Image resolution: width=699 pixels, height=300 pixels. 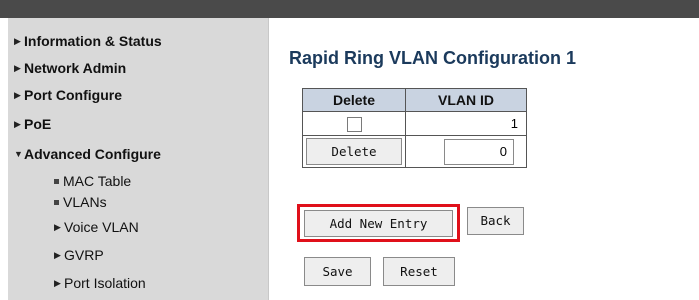 I want to click on sidebar-subitem-label: Port Isolation, so click(x=105, y=283).